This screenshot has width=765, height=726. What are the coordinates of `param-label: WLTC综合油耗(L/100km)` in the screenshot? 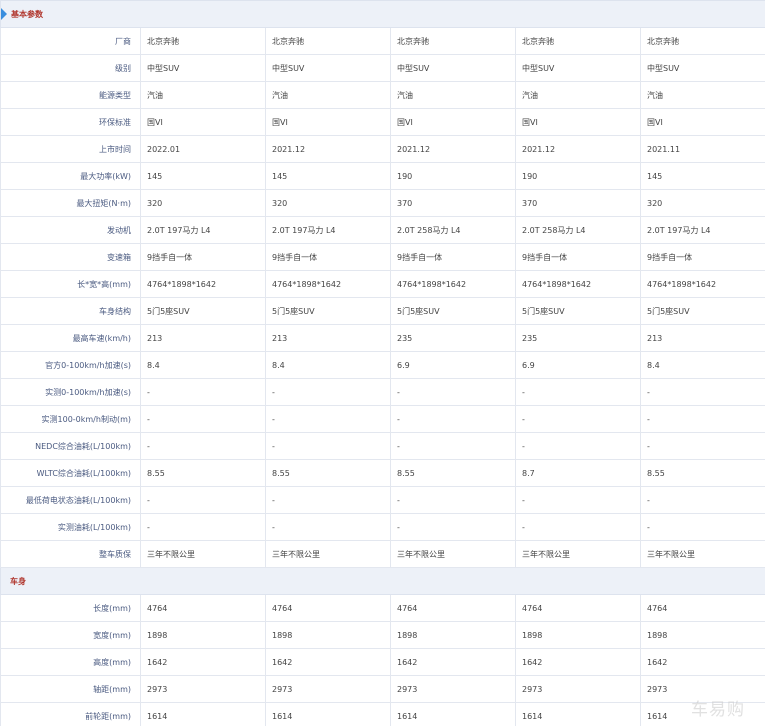 It's located at (70, 473).